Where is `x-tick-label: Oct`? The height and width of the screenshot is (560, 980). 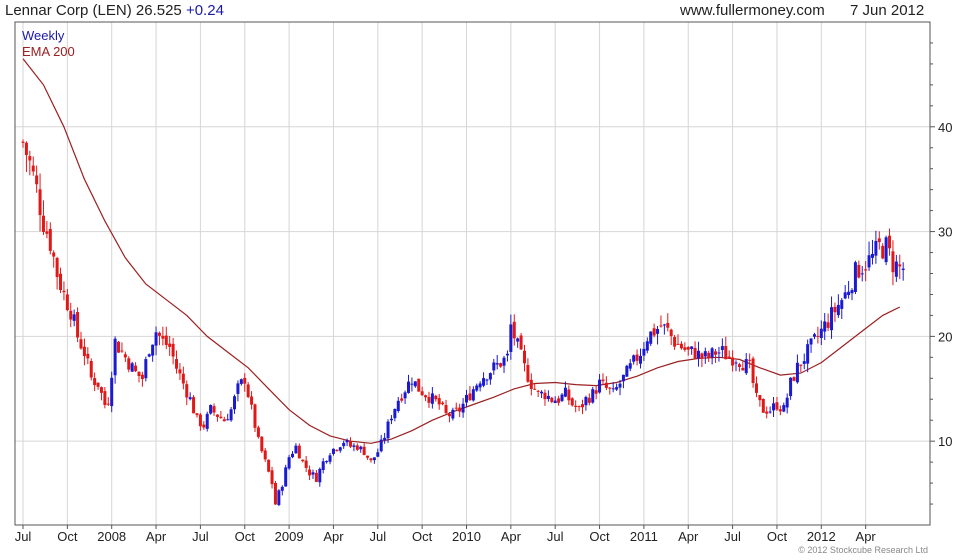
x-tick-label: Oct is located at coordinates (245, 536).